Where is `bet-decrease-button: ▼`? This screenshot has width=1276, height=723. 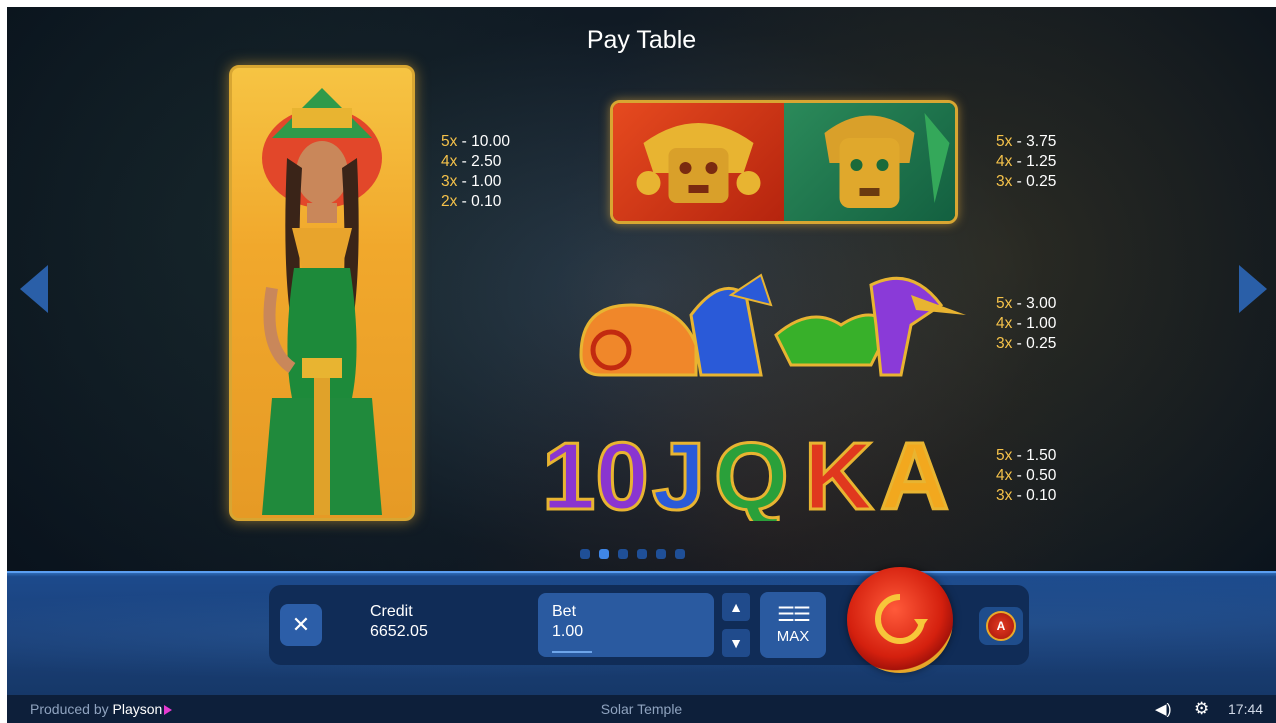
bet-decrease-button: ▼ is located at coordinates (736, 643).